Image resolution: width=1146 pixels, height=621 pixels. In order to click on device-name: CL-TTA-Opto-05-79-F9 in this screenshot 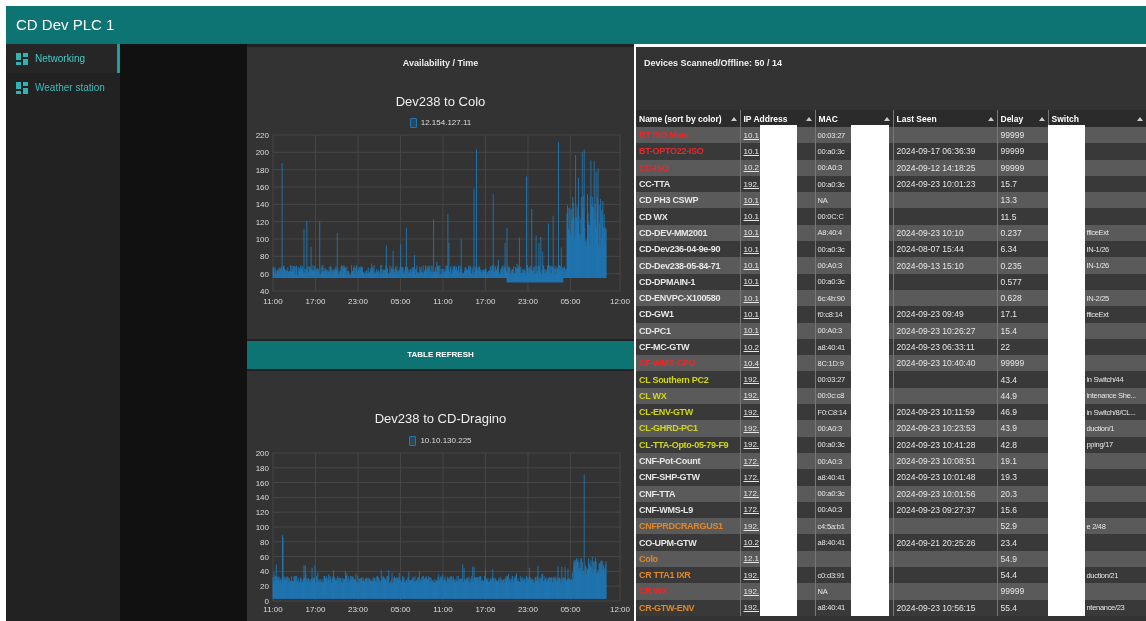, I will do `click(684, 444)`.